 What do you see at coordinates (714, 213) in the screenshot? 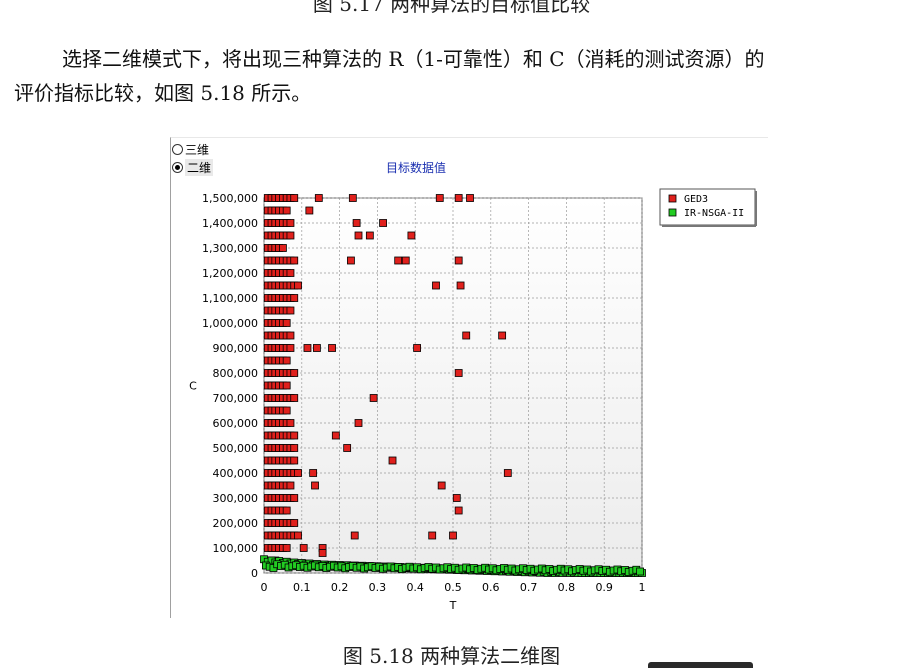
I see `legend-label: IR-NSGA-II` at bounding box center [714, 213].